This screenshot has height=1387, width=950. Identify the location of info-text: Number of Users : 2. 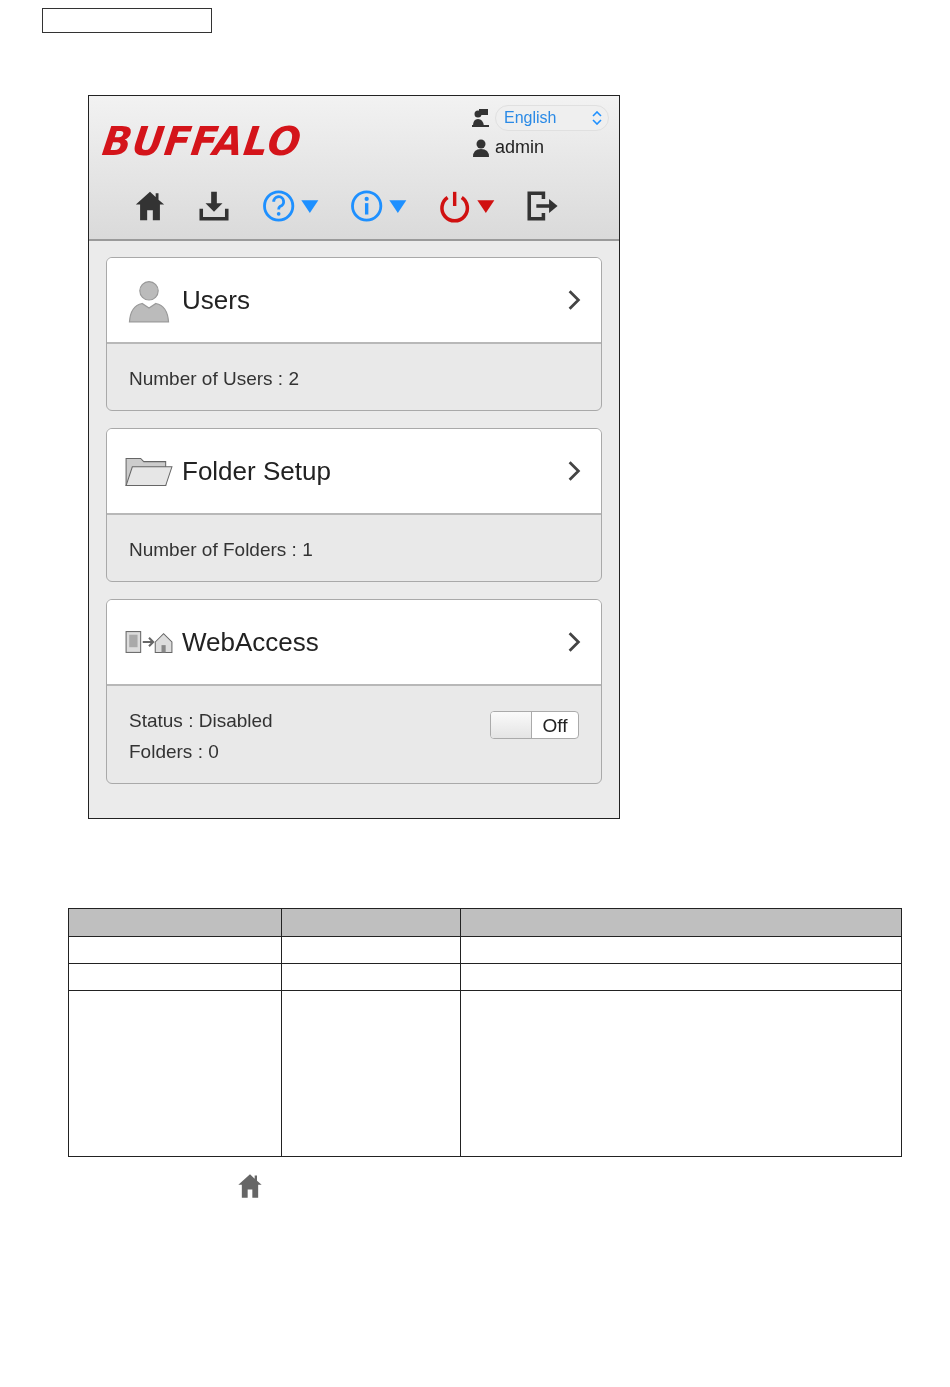
(214, 379).